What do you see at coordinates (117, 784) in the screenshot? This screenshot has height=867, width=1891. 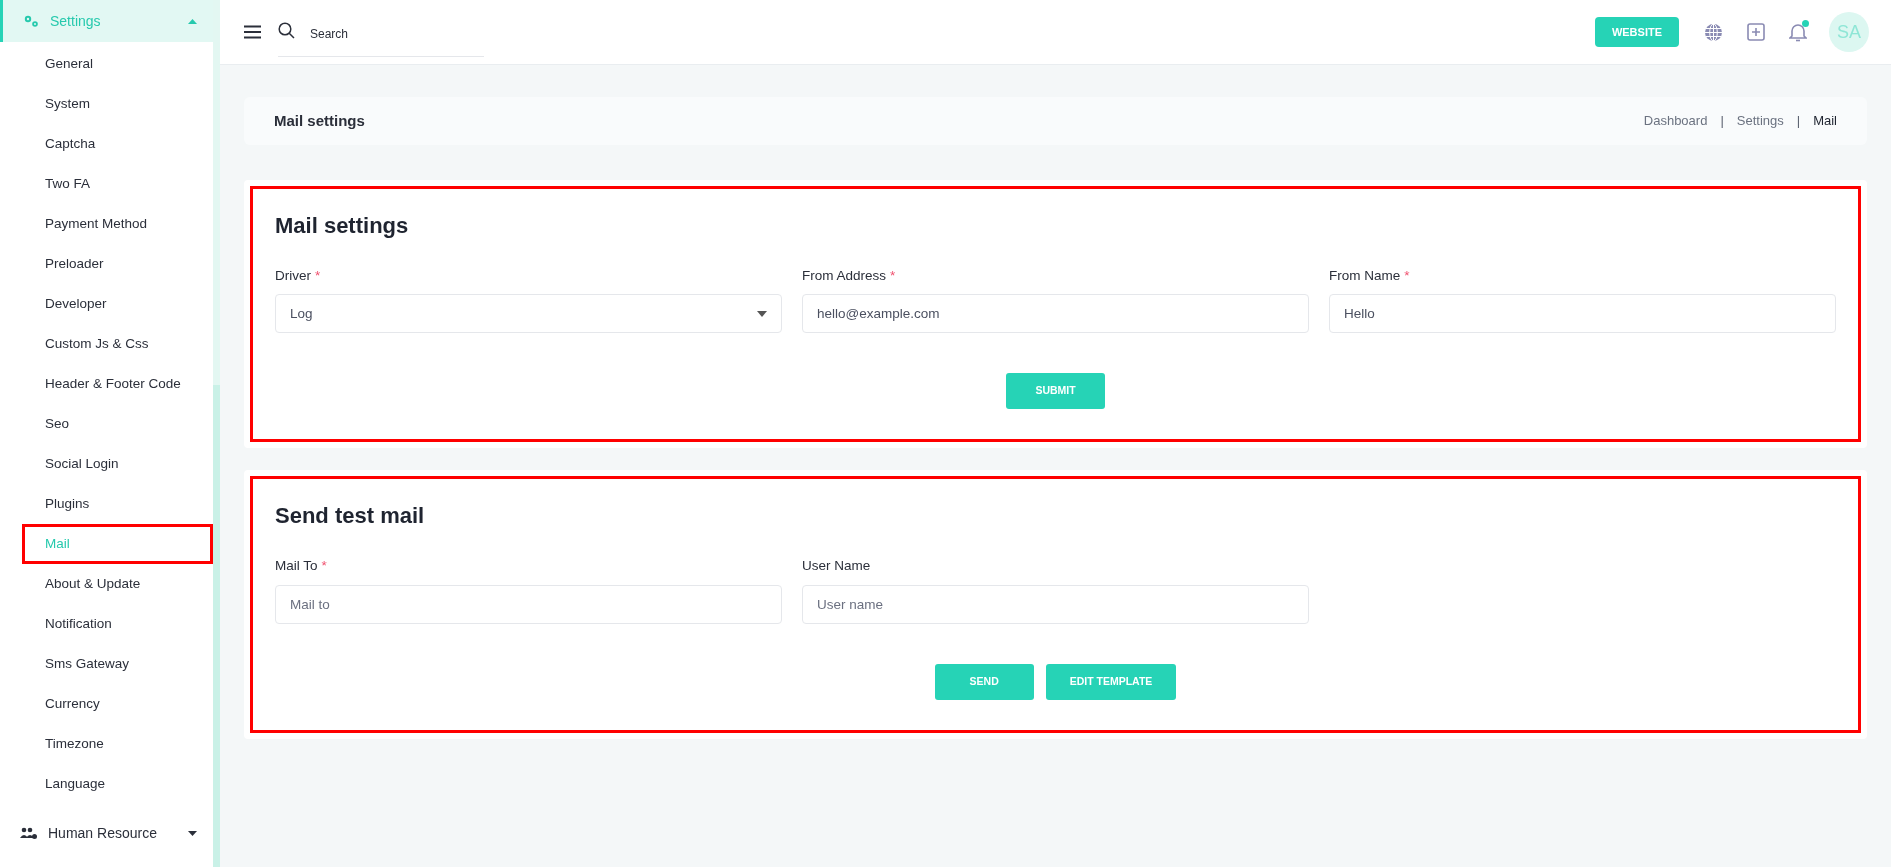 I see `sidebar-item: Language` at bounding box center [117, 784].